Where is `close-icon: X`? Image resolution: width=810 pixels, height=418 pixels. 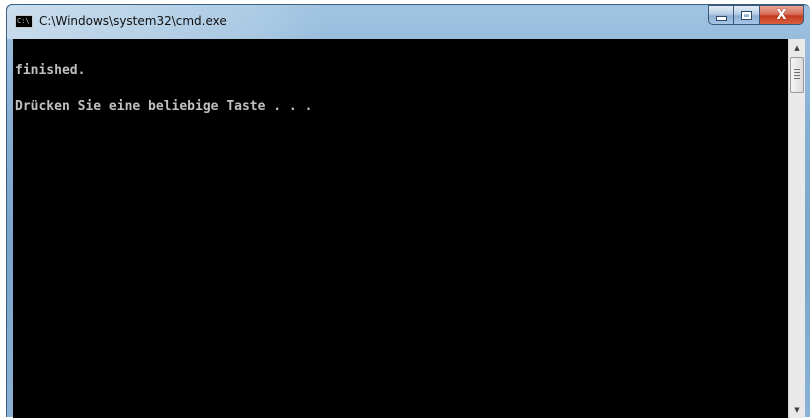
close-icon: X is located at coordinates (781, 15).